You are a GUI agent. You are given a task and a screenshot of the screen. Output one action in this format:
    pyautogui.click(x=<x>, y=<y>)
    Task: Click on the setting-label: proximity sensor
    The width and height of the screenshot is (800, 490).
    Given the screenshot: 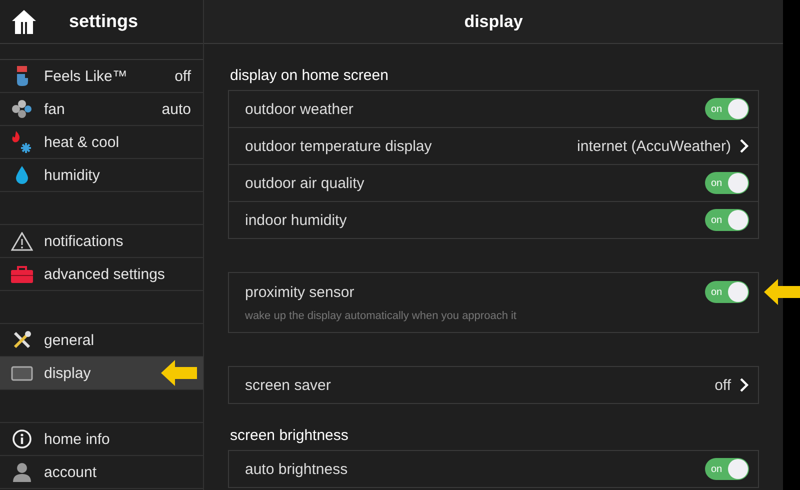 What is the action you would take?
    pyautogui.click(x=300, y=292)
    